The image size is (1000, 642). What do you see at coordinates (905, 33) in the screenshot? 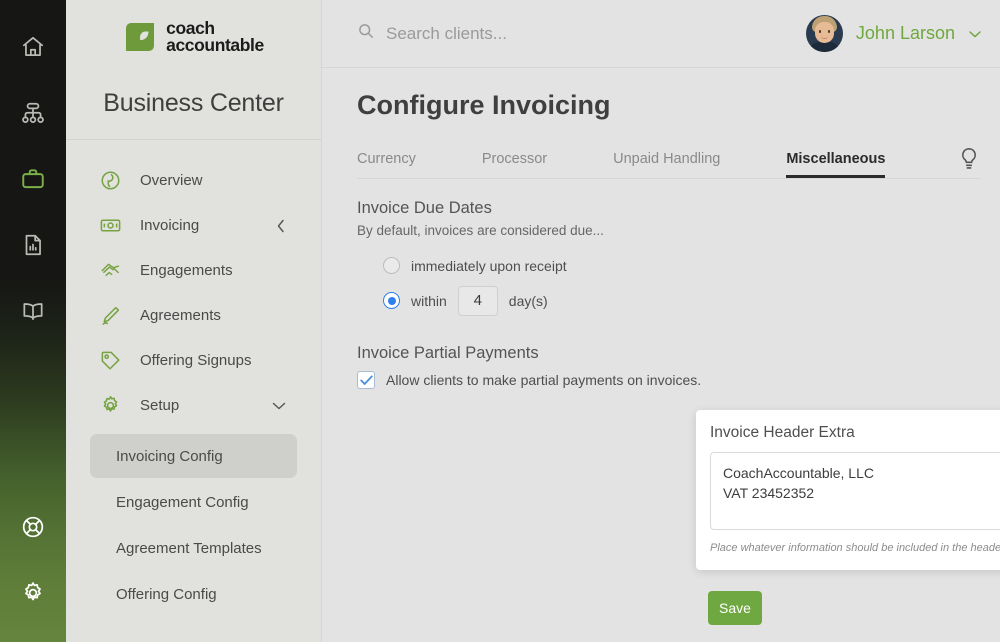
I see `user-name: John Larson` at bounding box center [905, 33].